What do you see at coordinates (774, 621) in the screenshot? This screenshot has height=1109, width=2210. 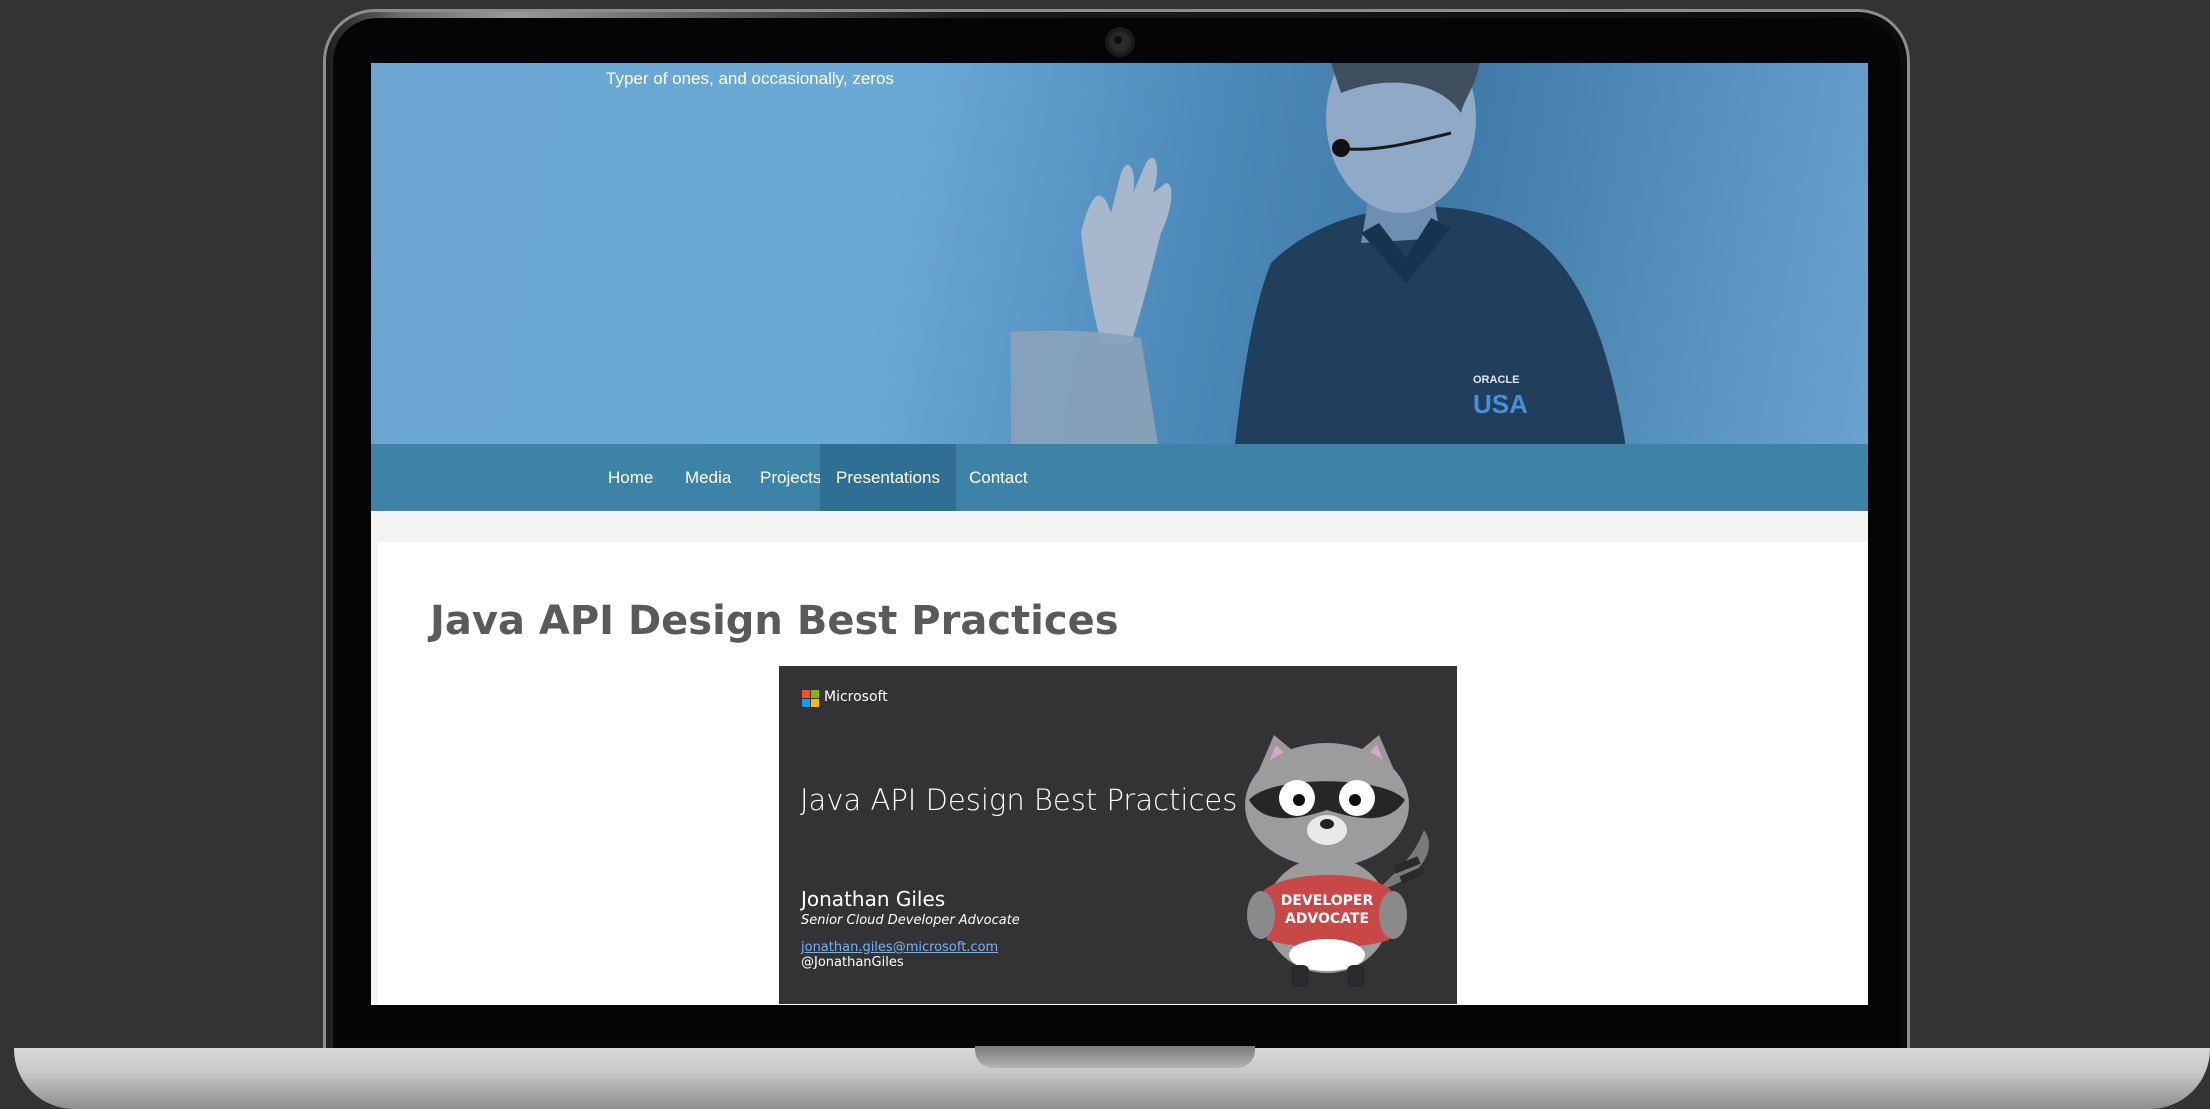 I see `page-title: Java API Design Best Practices` at bounding box center [774, 621].